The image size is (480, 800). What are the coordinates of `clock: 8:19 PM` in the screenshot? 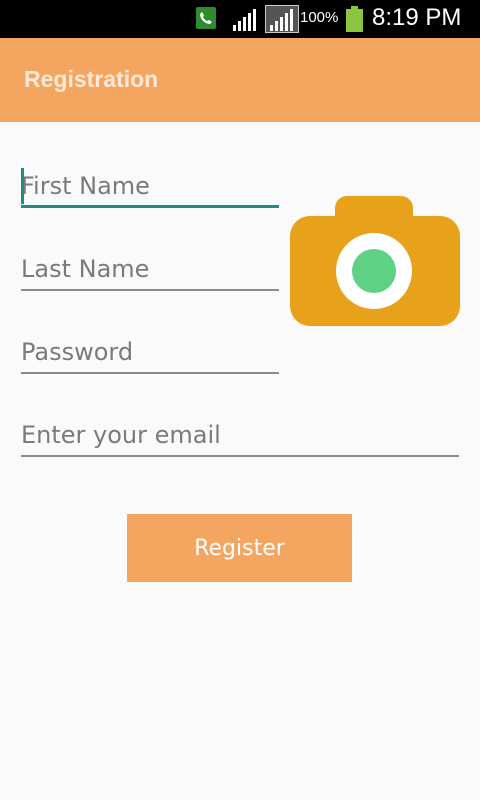 It's located at (417, 17).